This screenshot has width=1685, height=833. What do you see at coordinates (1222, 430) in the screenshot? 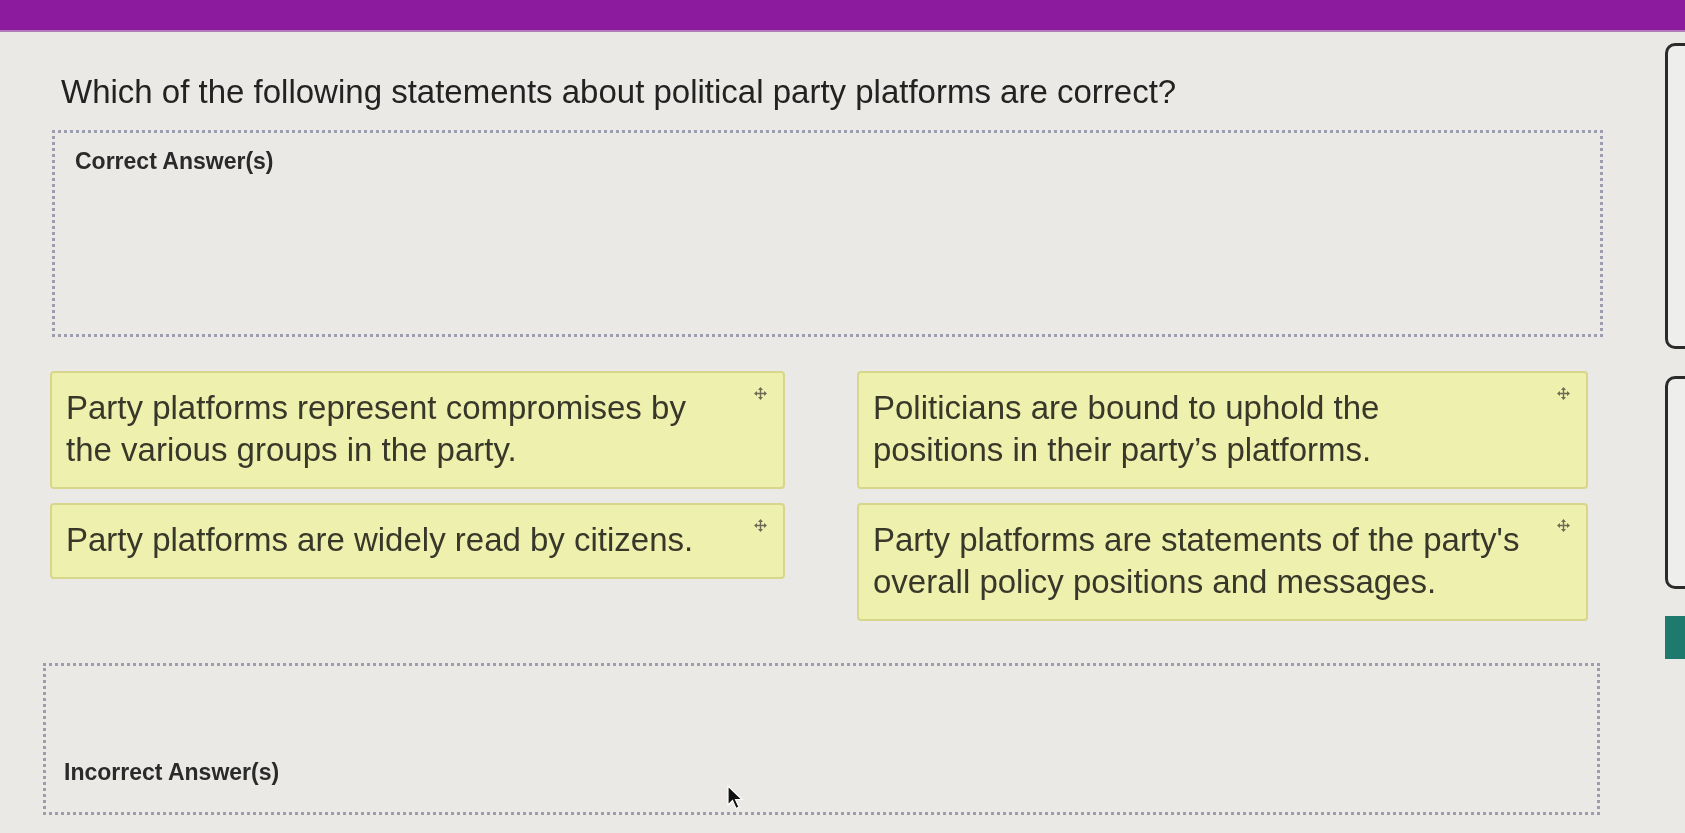
I see `answer-card: Politicians are bound to uphold the positions in their party’s platforms.` at bounding box center [1222, 430].